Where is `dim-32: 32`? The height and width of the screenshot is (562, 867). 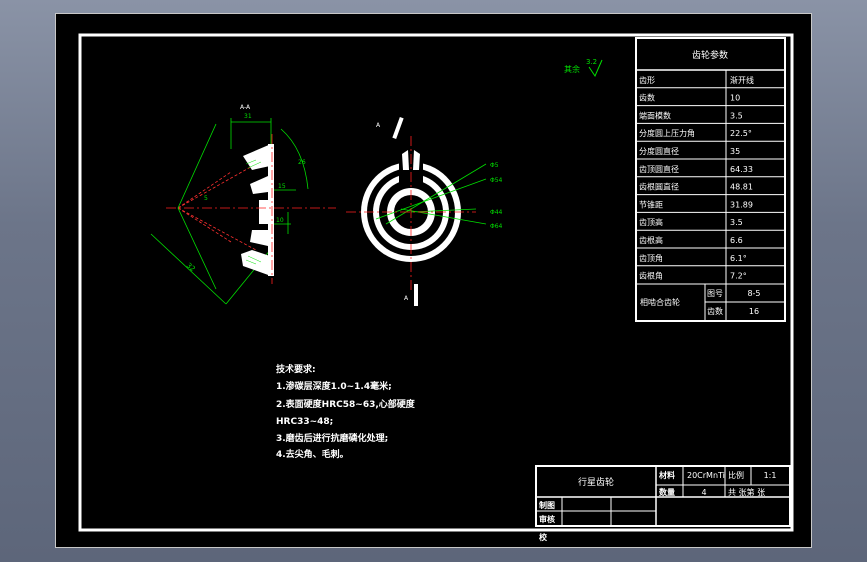 dim-32: 32 is located at coordinates (191, 267).